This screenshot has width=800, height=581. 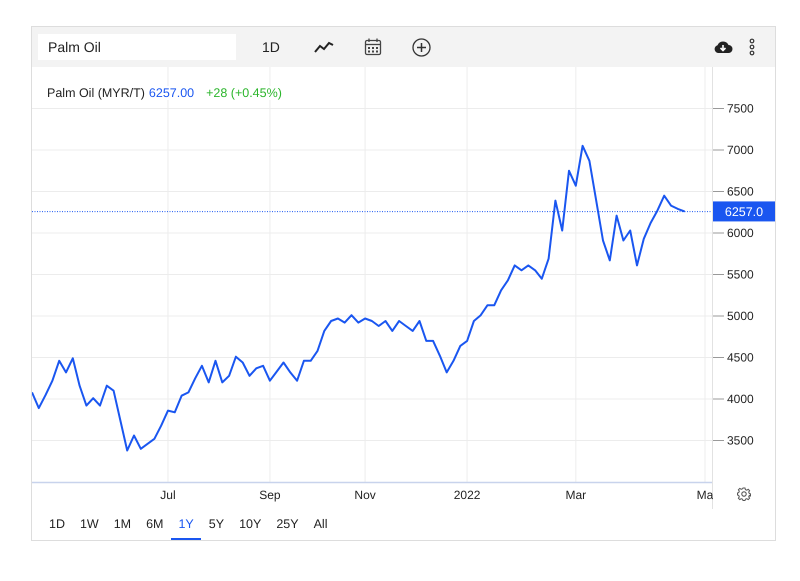 What do you see at coordinates (744, 211) in the screenshot?
I see `price-badge: 6257.0` at bounding box center [744, 211].